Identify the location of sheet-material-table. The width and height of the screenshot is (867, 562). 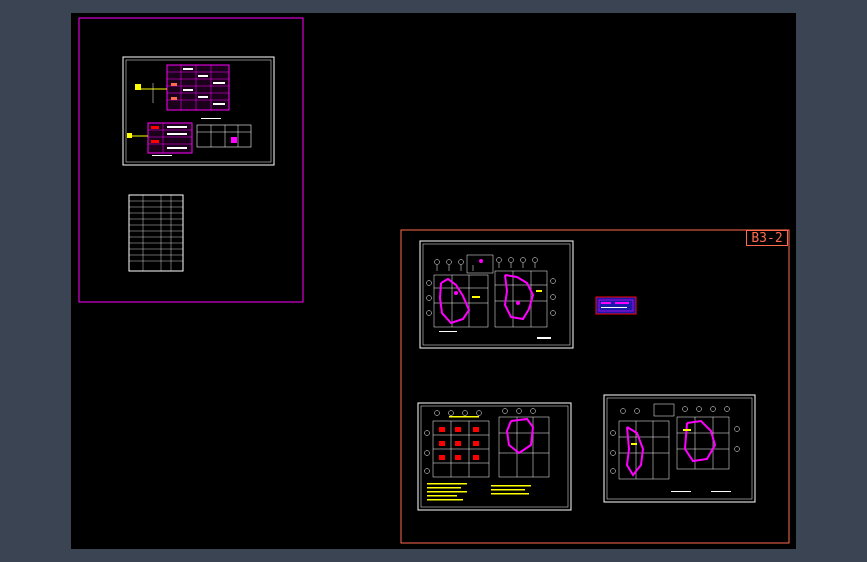
(156, 233).